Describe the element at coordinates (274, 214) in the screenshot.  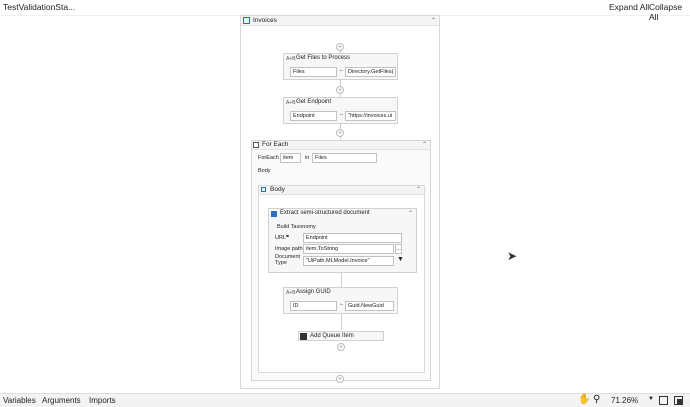
I see `ml-extractor-icon` at that location.